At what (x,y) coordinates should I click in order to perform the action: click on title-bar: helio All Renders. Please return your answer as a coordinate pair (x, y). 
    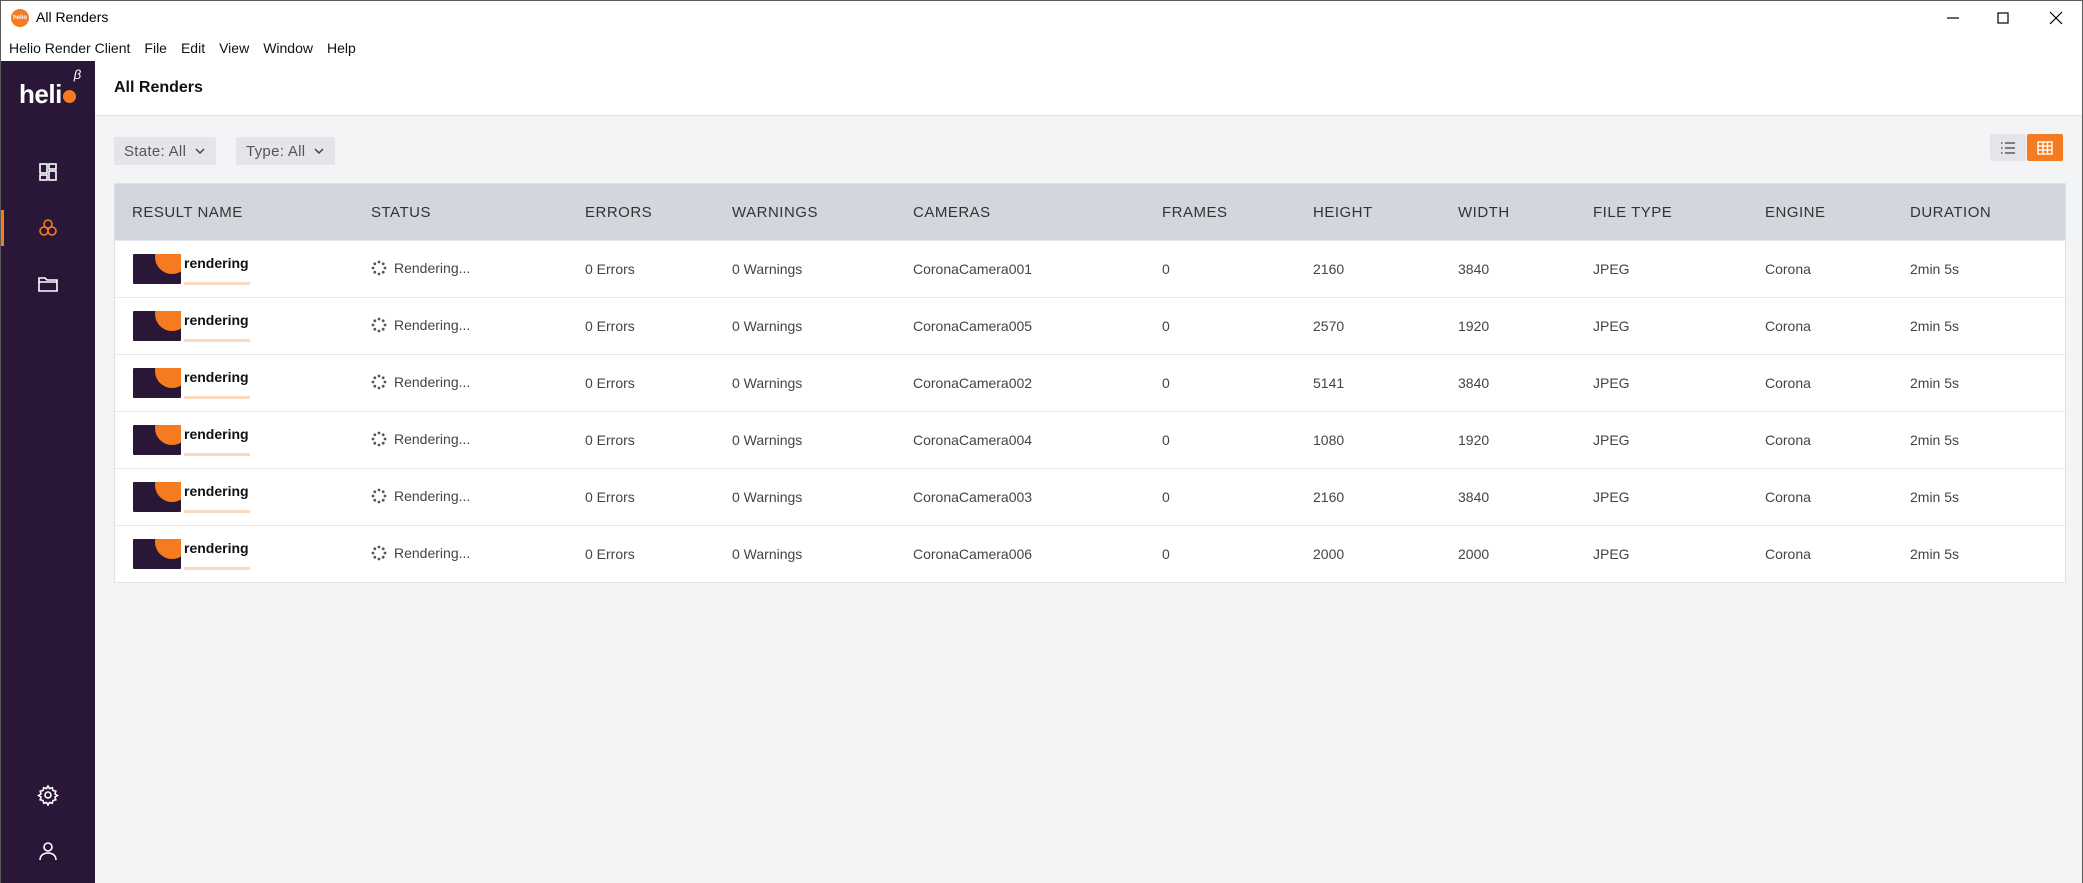
    Looking at the image, I should click on (1041, 18).